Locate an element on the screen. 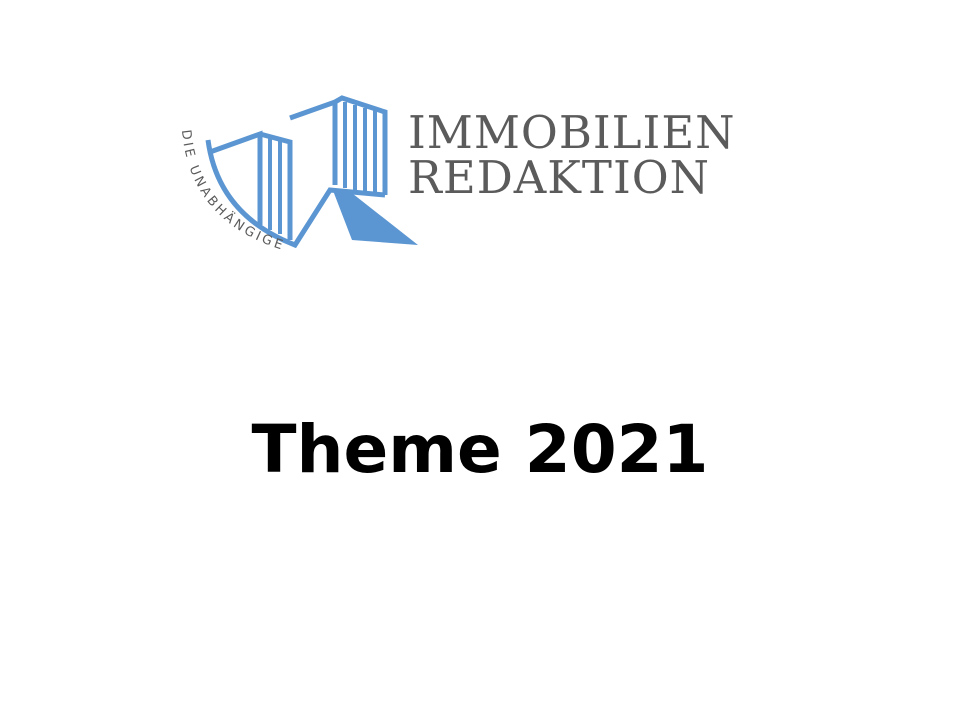 The height and width of the screenshot is (720, 960). page-title: Theme 2021 is located at coordinates (480, 449).